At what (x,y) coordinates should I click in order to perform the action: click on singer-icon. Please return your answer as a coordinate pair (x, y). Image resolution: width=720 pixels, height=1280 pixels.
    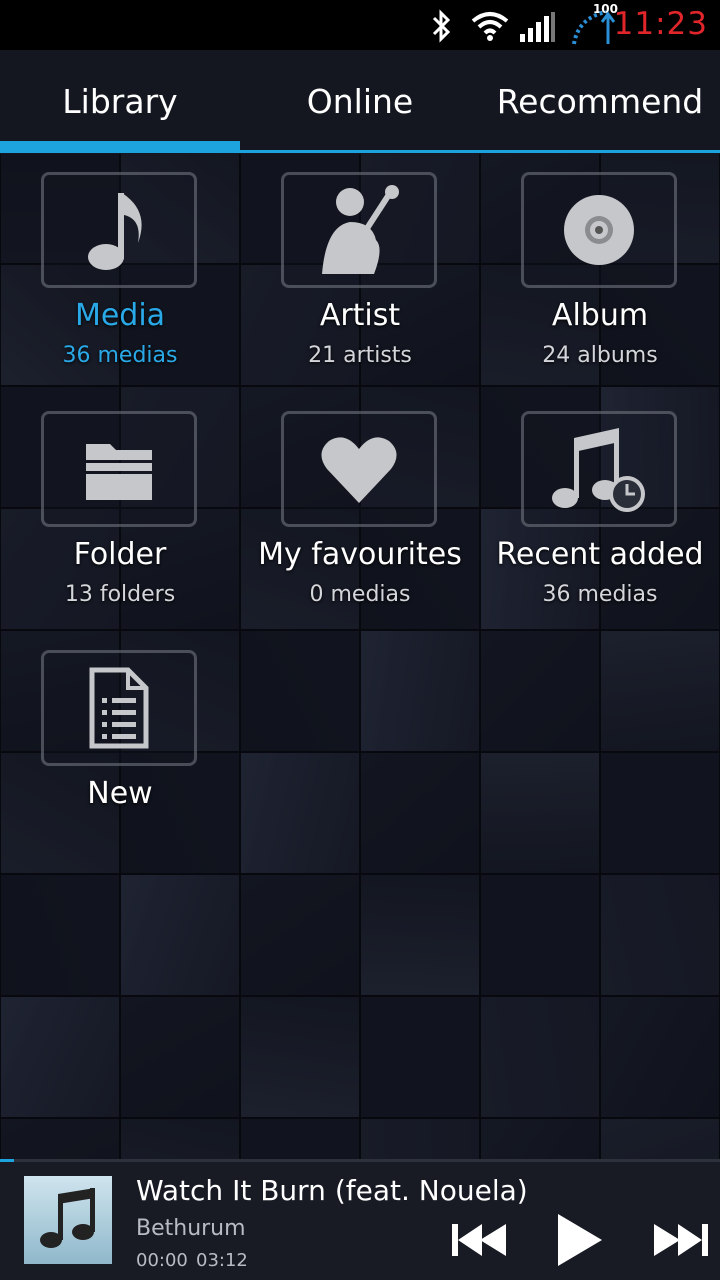
    Looking at the image, I should click on (360, 229).